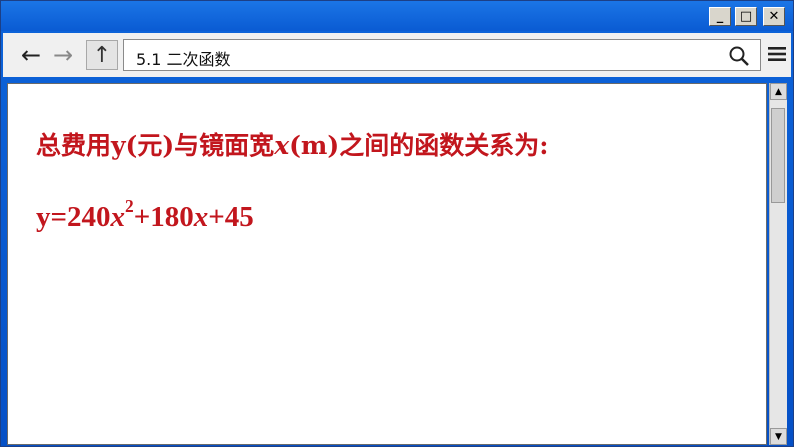 Image resolution: width=794 pixels, height=447 pixels. I want to click on eq-part1: y=240, so click(73, 216).